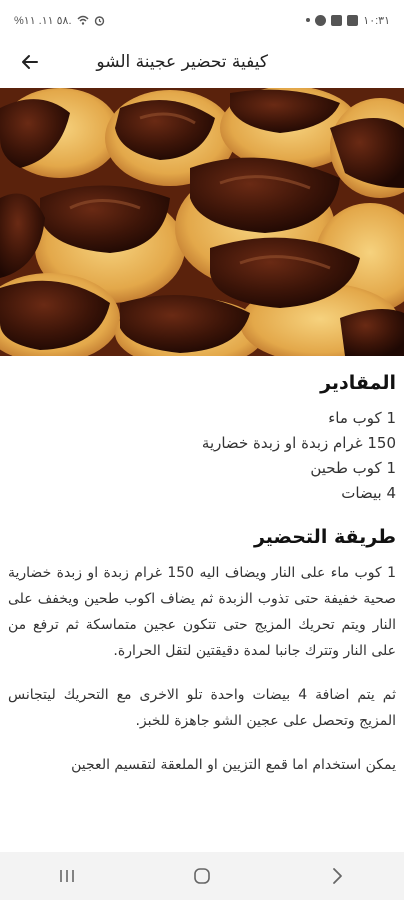  I want to click on status-bar: %٥٨ ١١. ١١. ١٠:٣١, so click(202, 20).